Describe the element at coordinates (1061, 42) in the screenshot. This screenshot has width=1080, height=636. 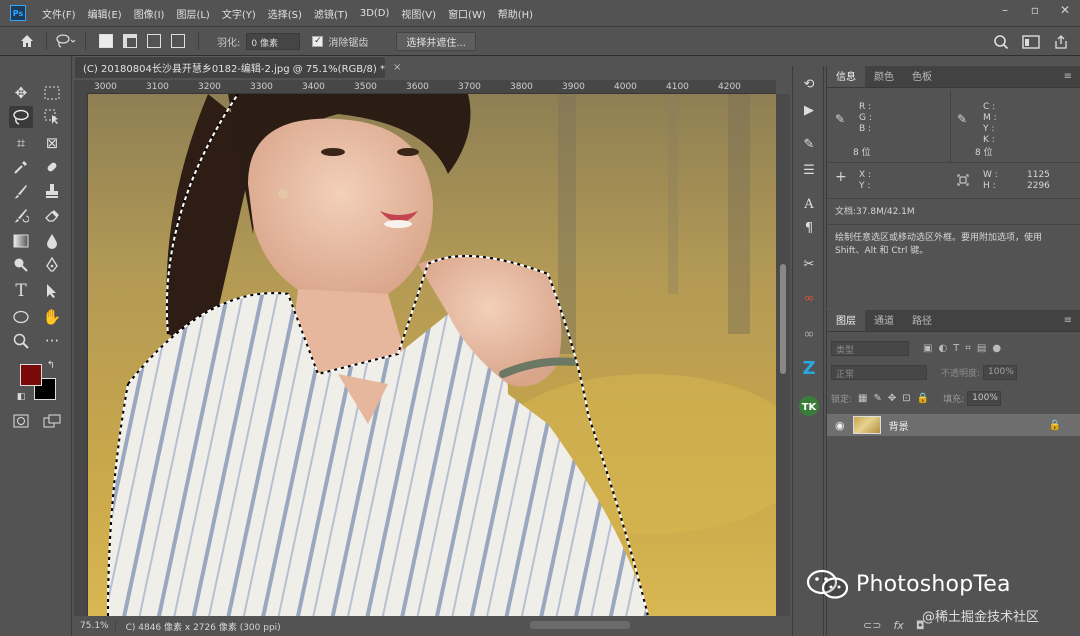
I see `share-icon` at that location.